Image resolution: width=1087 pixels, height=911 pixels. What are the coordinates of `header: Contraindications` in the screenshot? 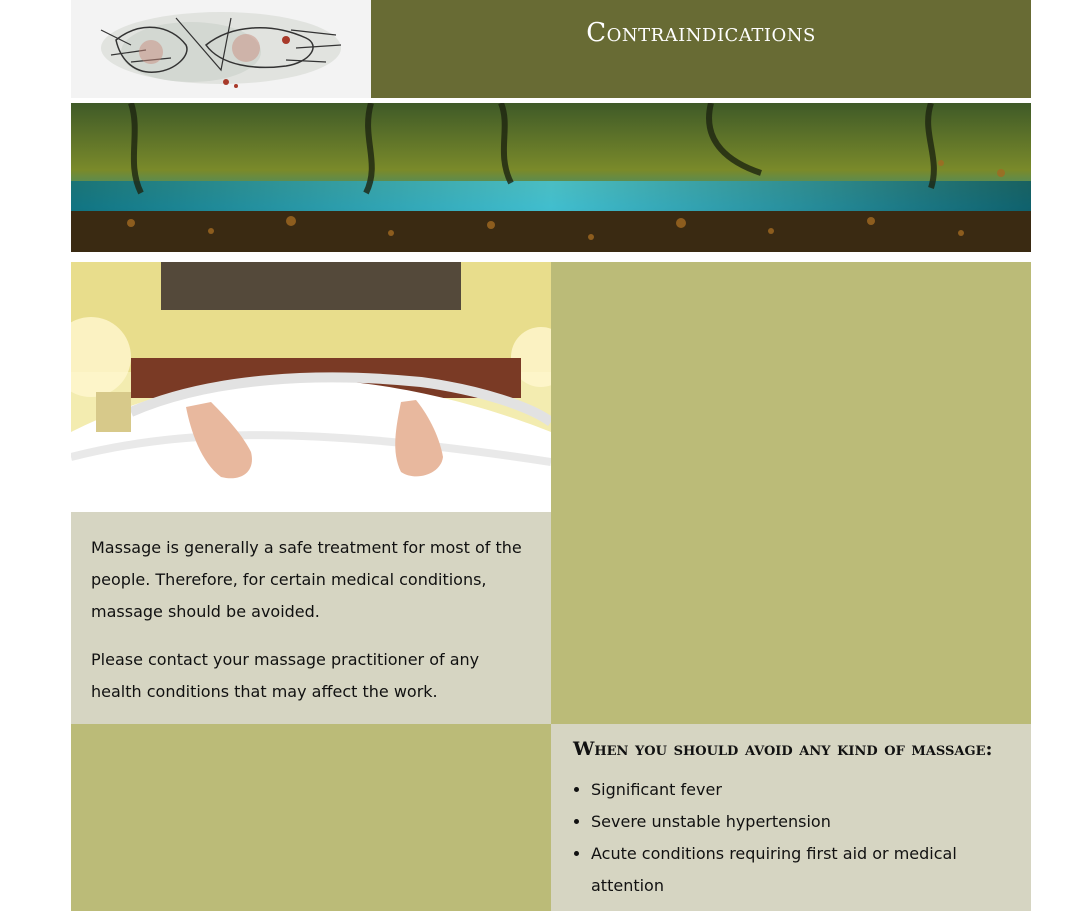 It's located at (551, 49).